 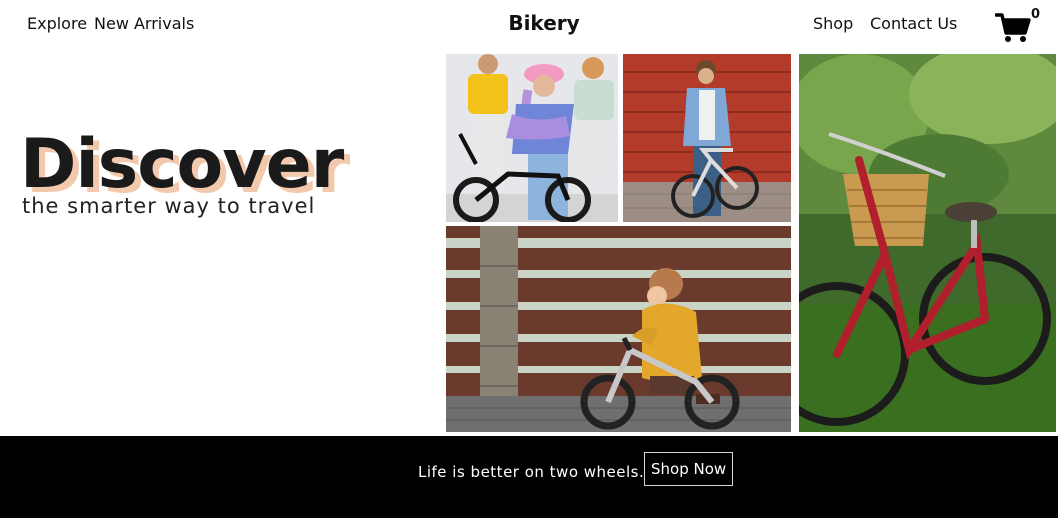 I want to click on nav-link-explore: Explore, so click(x=57, y=23).